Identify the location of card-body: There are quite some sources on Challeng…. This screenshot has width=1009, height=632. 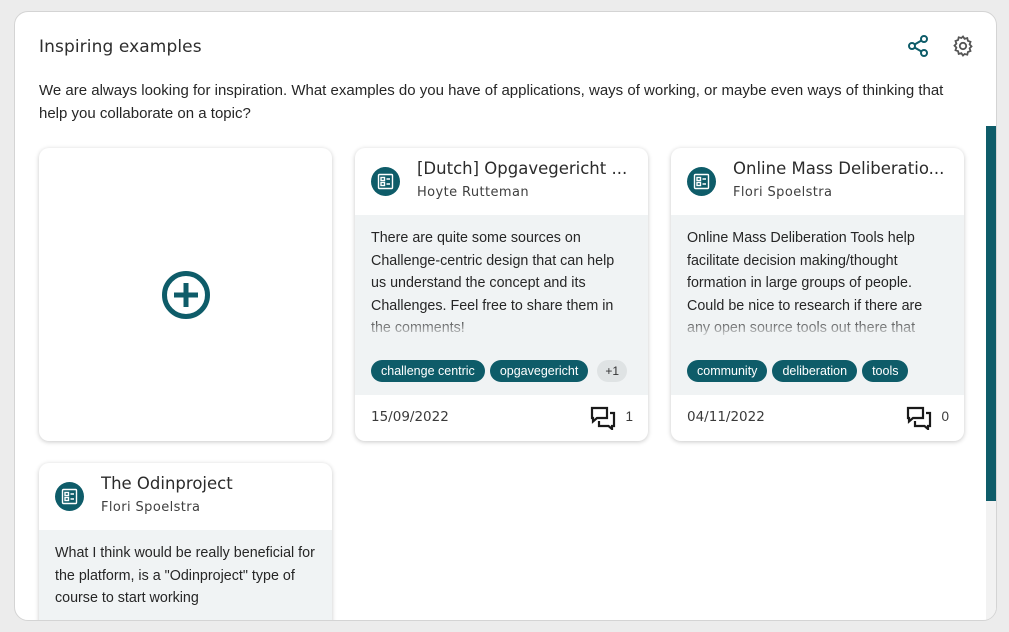
(501, 305).